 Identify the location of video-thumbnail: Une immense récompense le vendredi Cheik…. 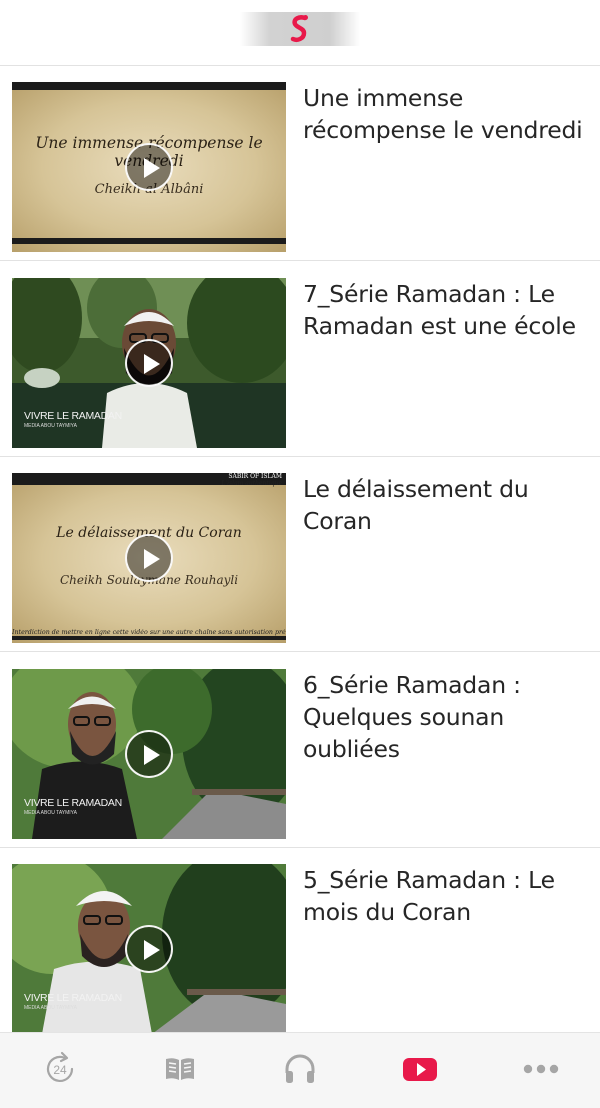
(149, 167).